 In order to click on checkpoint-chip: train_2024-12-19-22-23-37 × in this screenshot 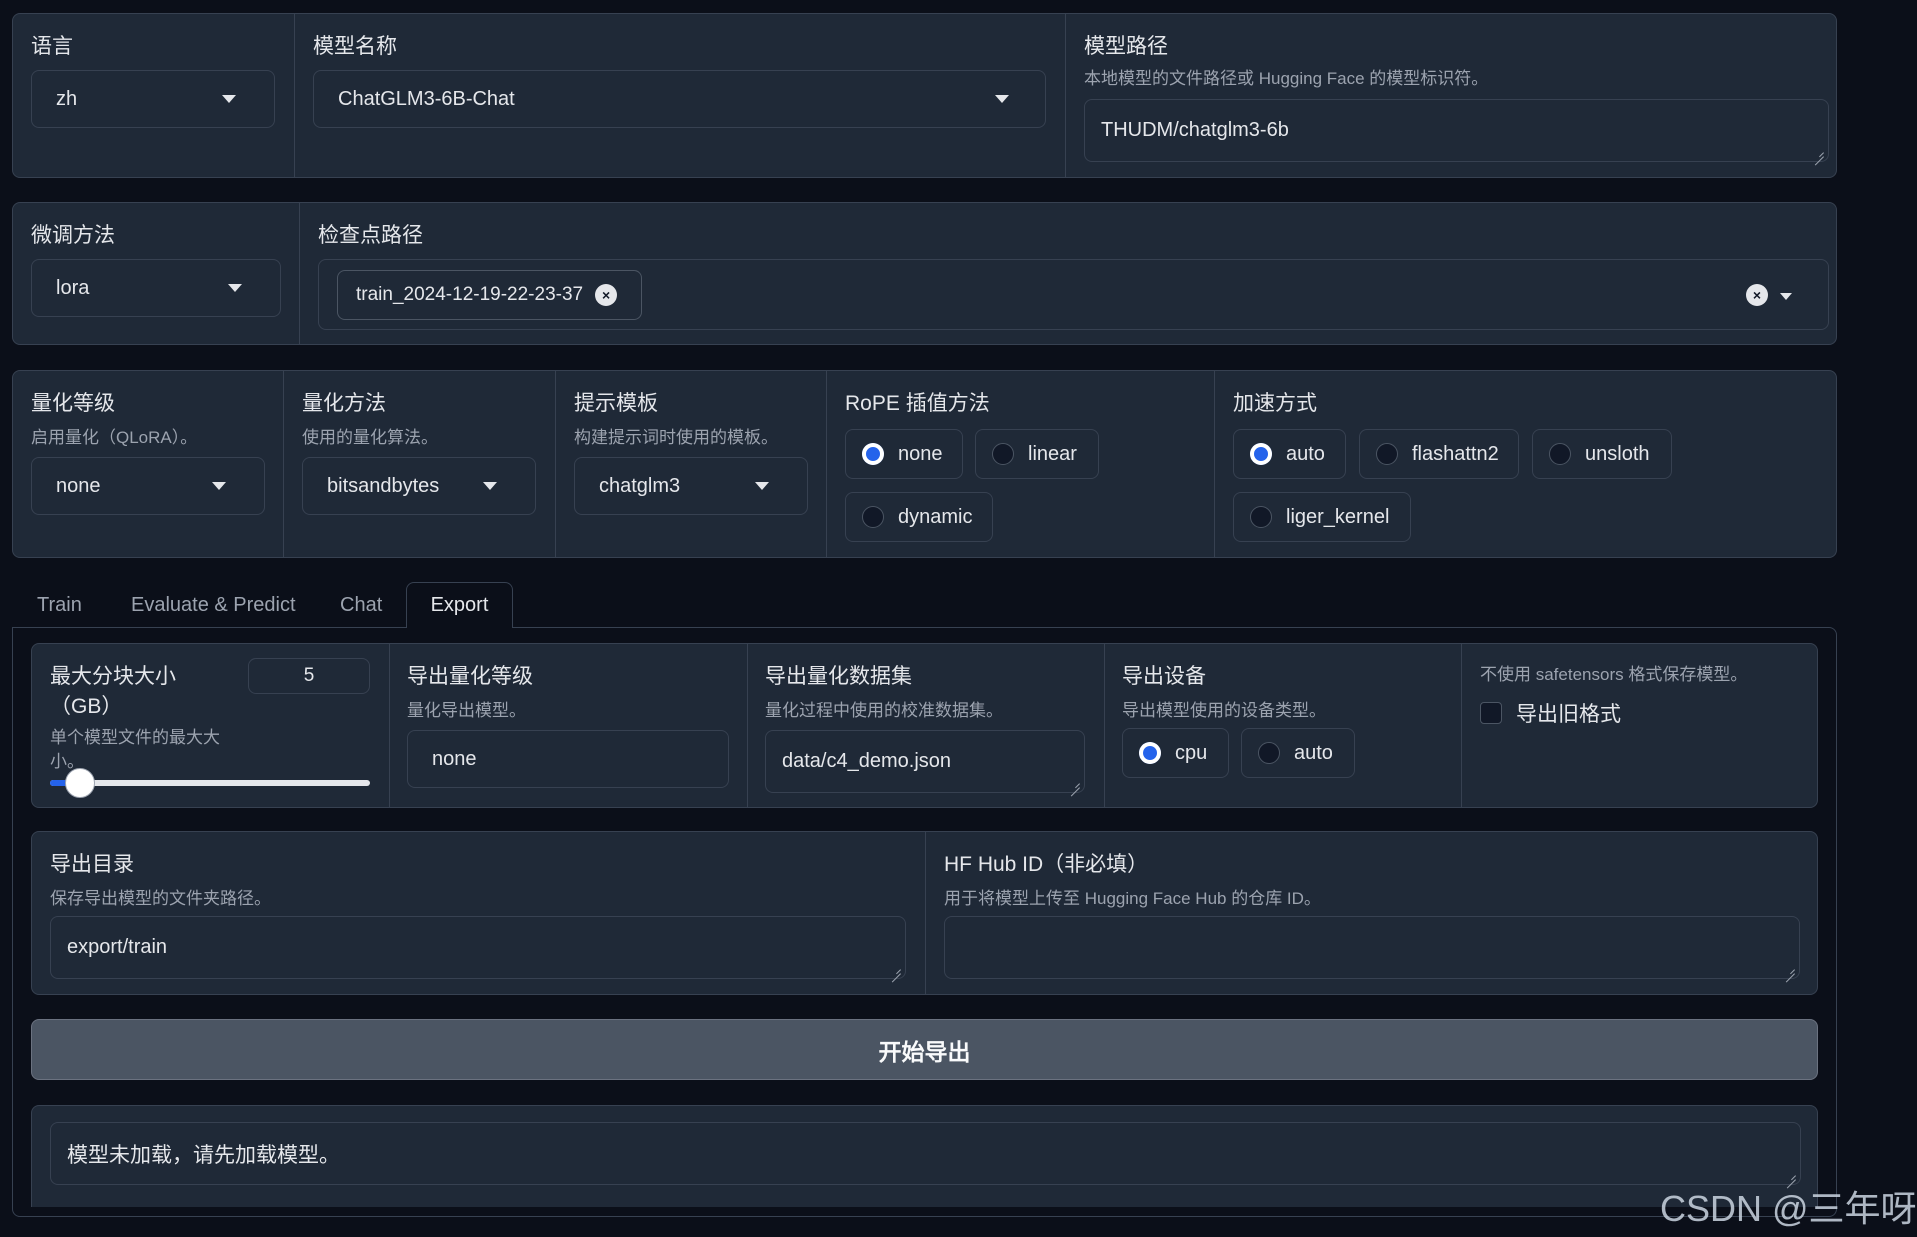, I will do `click(489, 295)`.